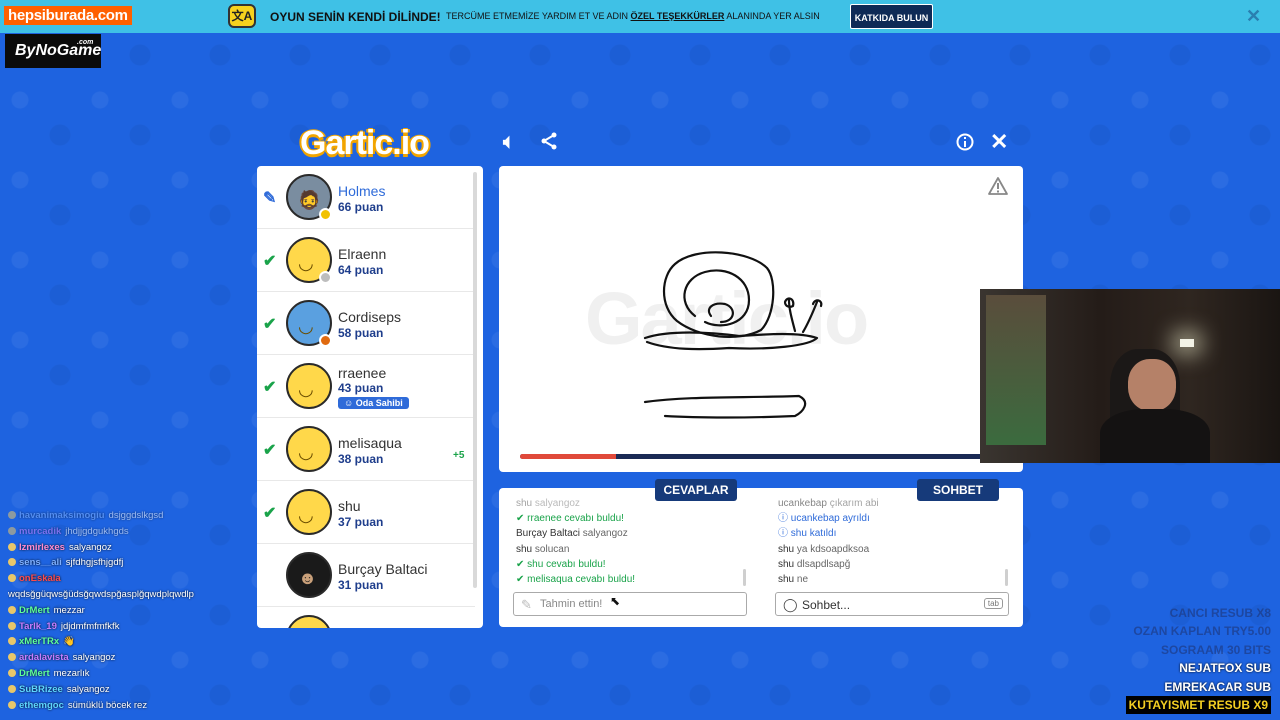  What do you see at coordinates (242, 16) in the screenshot?
I see `translate-icon: 文A` at bounding box center [242, 16].